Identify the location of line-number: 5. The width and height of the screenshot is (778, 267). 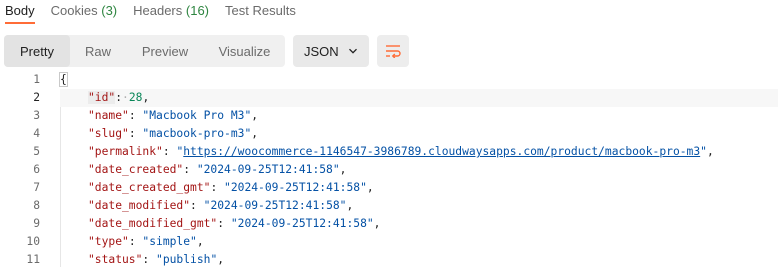
(36, 151).